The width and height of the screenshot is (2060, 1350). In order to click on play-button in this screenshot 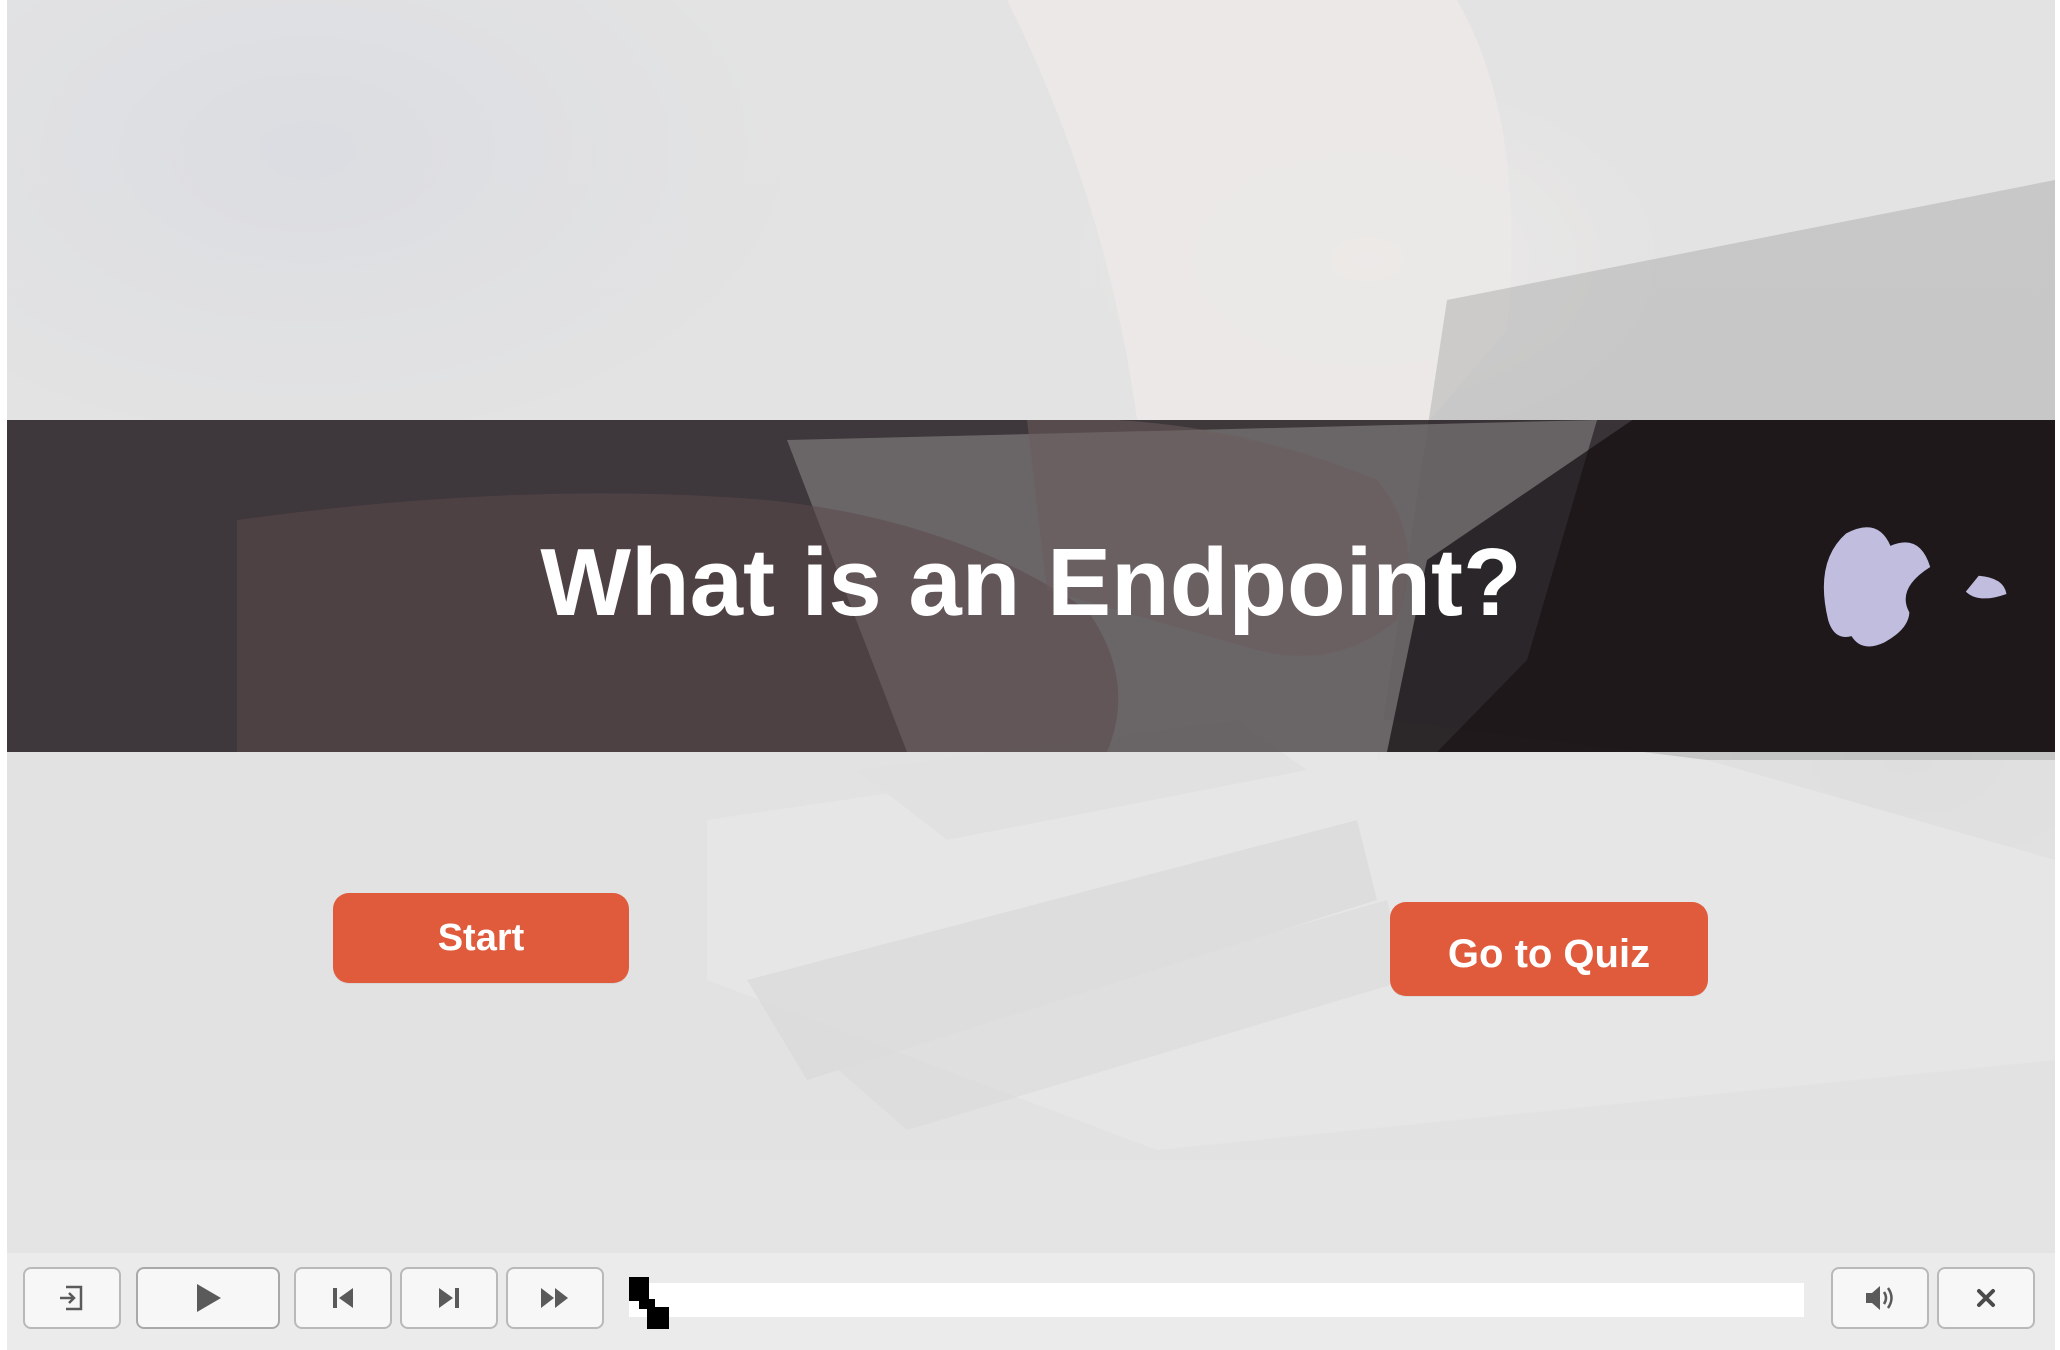, I will do `click(208, 1298)`.